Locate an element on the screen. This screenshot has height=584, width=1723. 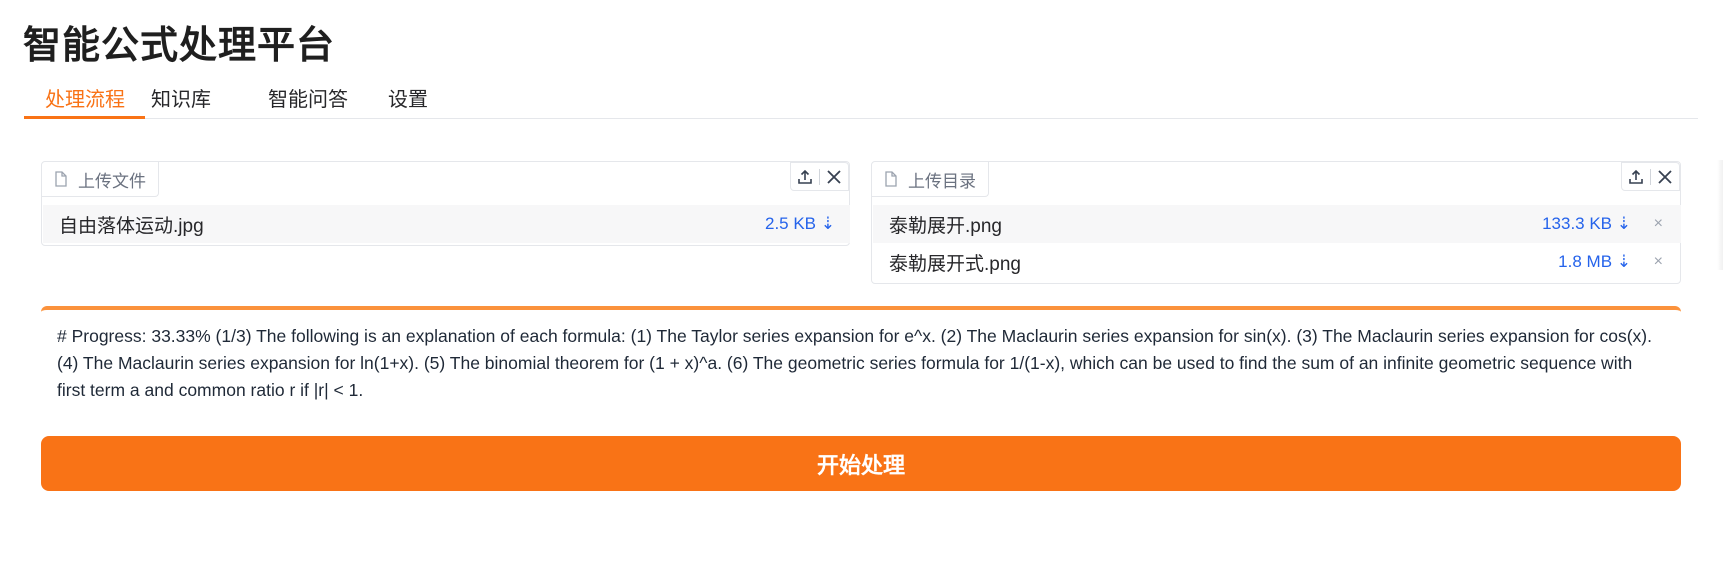
tab-settings: 设置 is located at coordinates (408, 101).